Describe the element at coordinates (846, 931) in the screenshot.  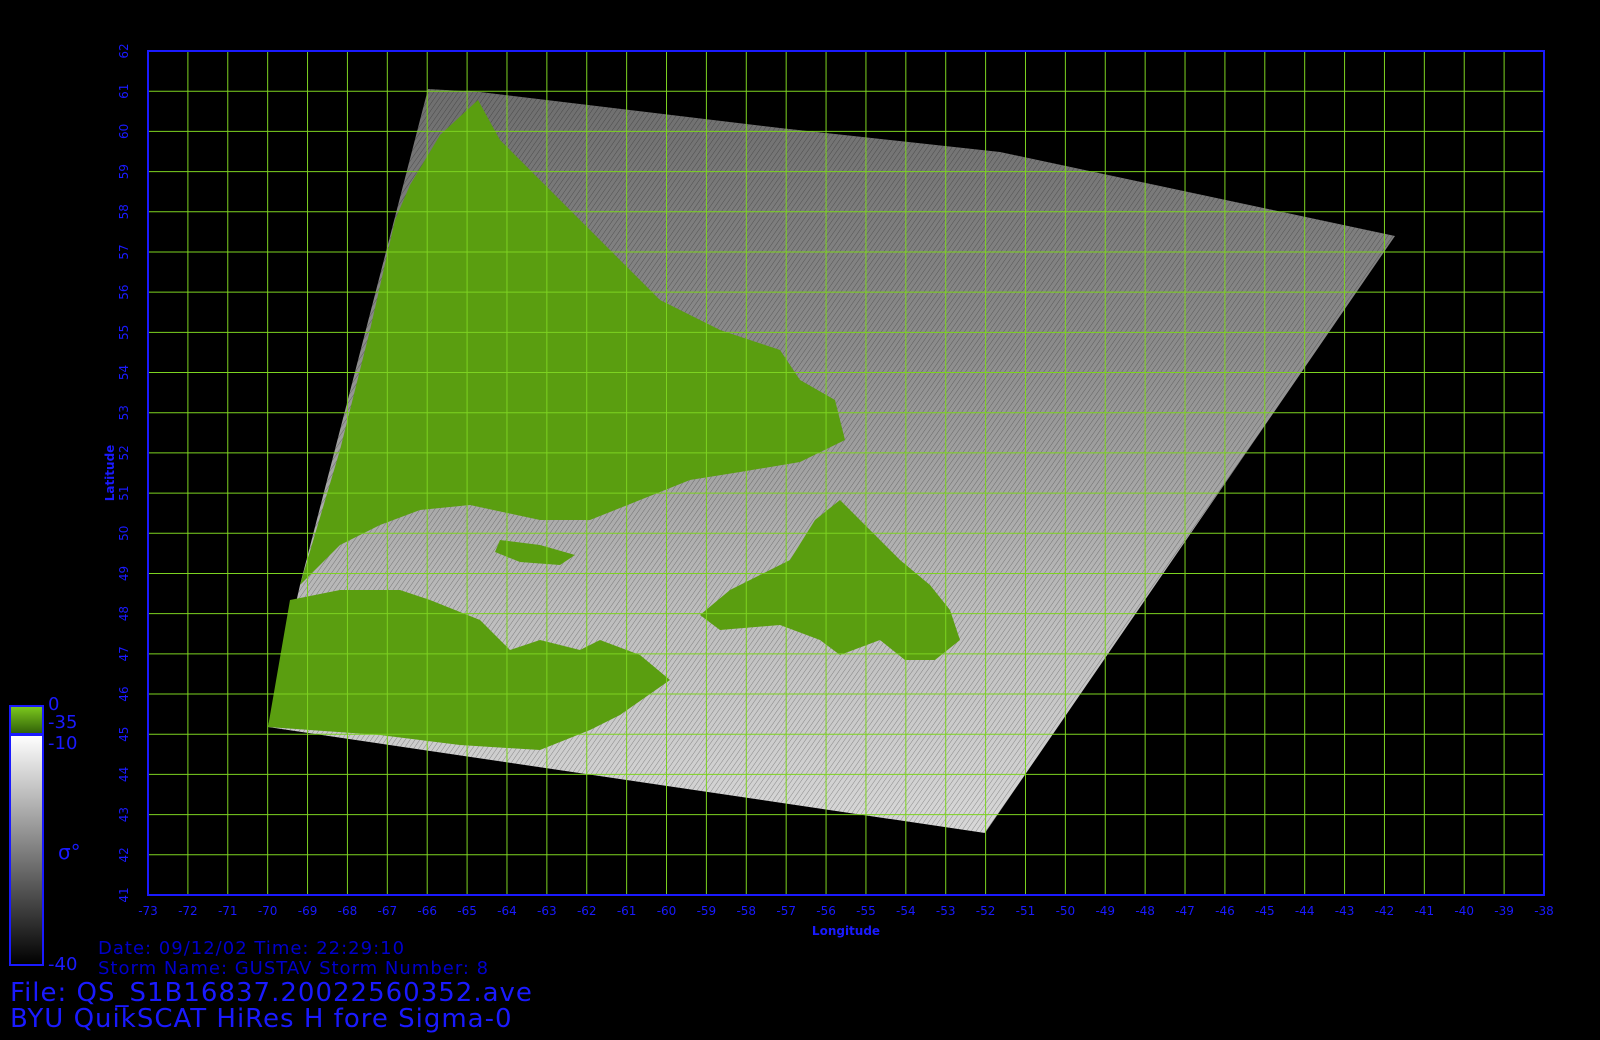
I see `x-axis-title: Longitude` at that location.